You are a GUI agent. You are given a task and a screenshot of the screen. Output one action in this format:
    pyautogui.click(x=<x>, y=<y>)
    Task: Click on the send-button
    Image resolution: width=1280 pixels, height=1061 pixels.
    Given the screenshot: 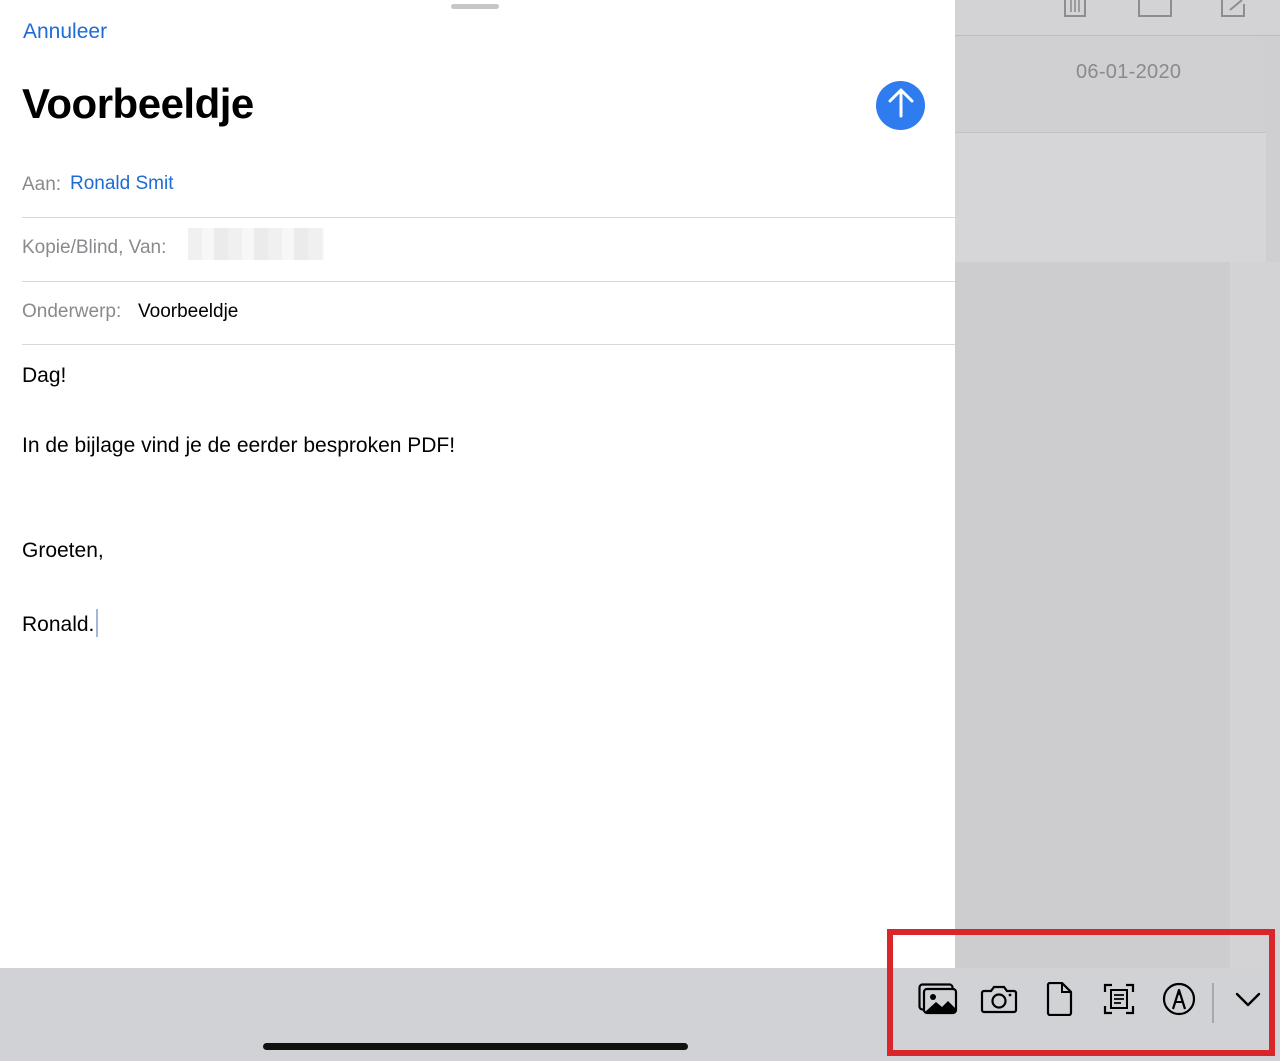 What is the action you would take?
    pyautogui.click(x=900, y=105)
    